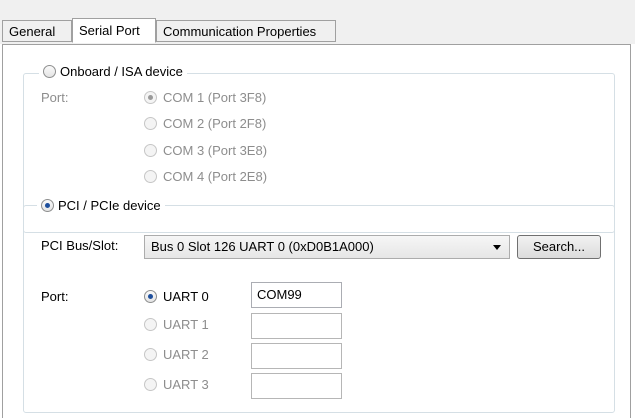  Describe the element at coordinates (32, 31) in the screenshot. I see `tab-label: General` at that location.